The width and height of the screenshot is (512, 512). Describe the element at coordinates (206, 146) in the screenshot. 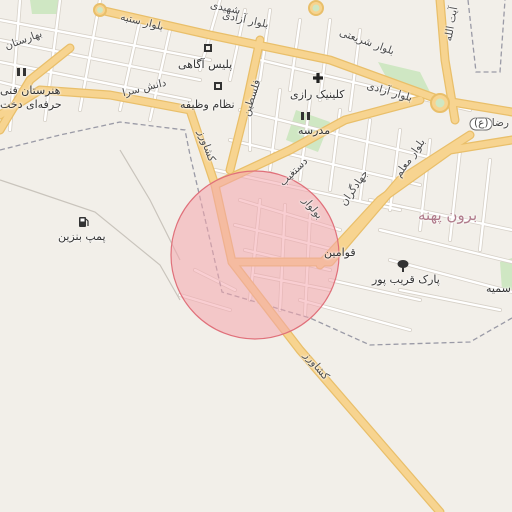

I see `label-keshavarz-1: کشاورز` at that location.